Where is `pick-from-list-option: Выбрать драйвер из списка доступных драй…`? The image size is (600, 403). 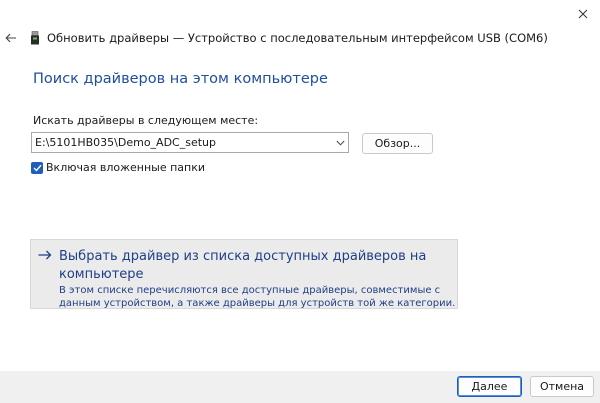
pick-from-list-option: Выбрать драйвер из списка доступных драй… is located at coordinates (244, 274).